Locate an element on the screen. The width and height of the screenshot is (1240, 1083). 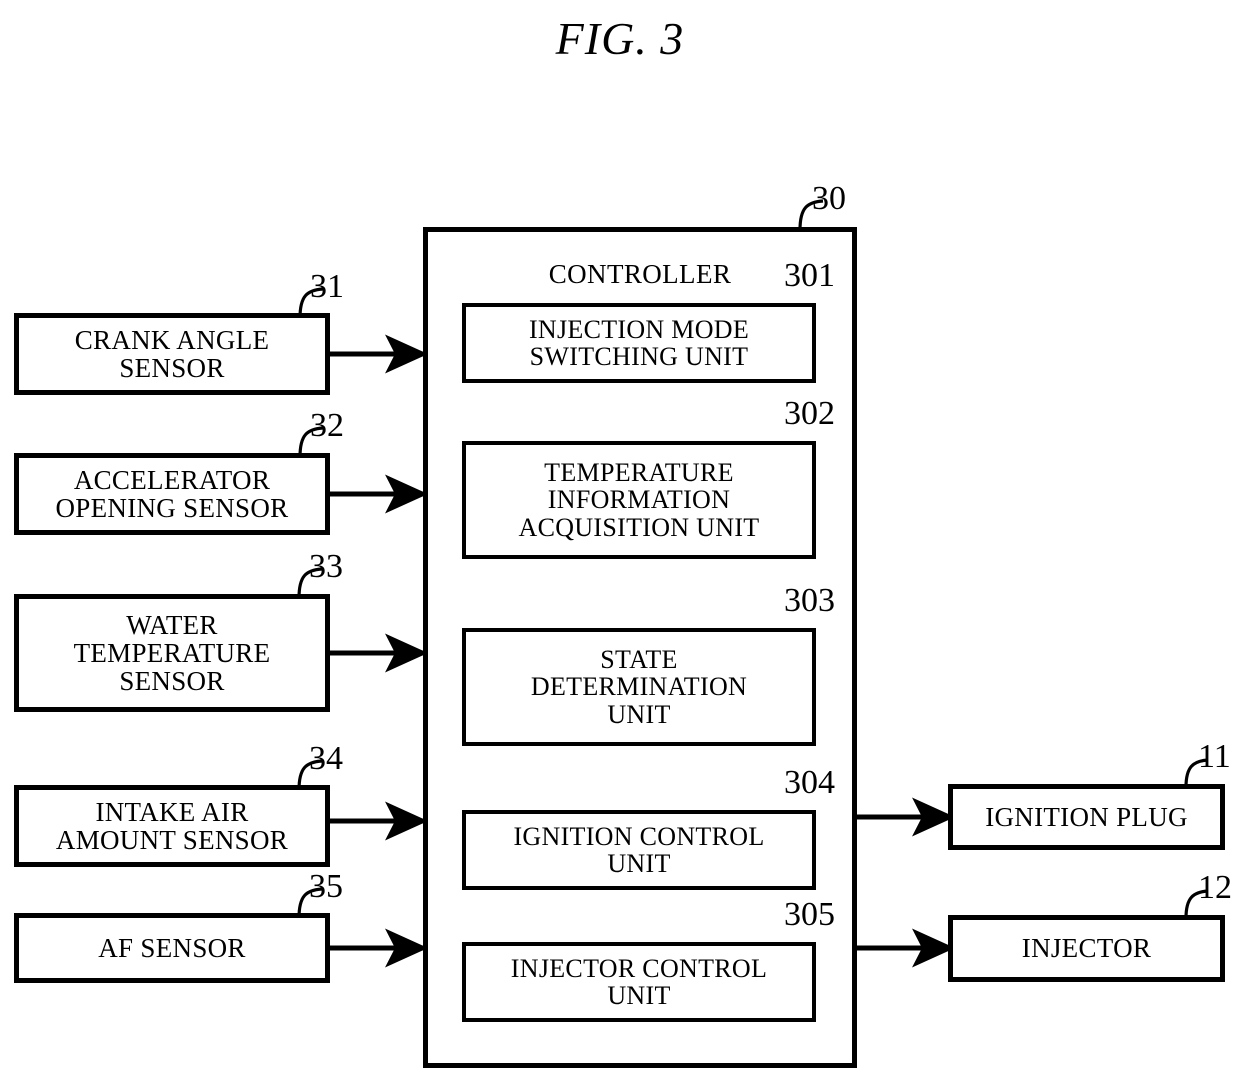
unit-label: INJECTION MODE SWITCHING UNIT is located at coordinates (639, 342).